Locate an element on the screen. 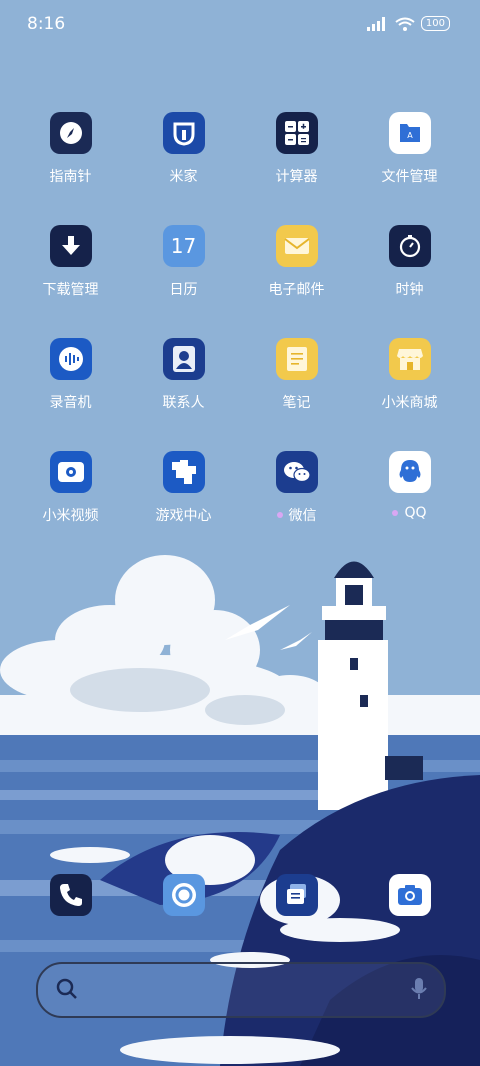 The height and width of the screenshot is (1066, 480). battery-indicator: 100 is located at coordinates (435, 23).